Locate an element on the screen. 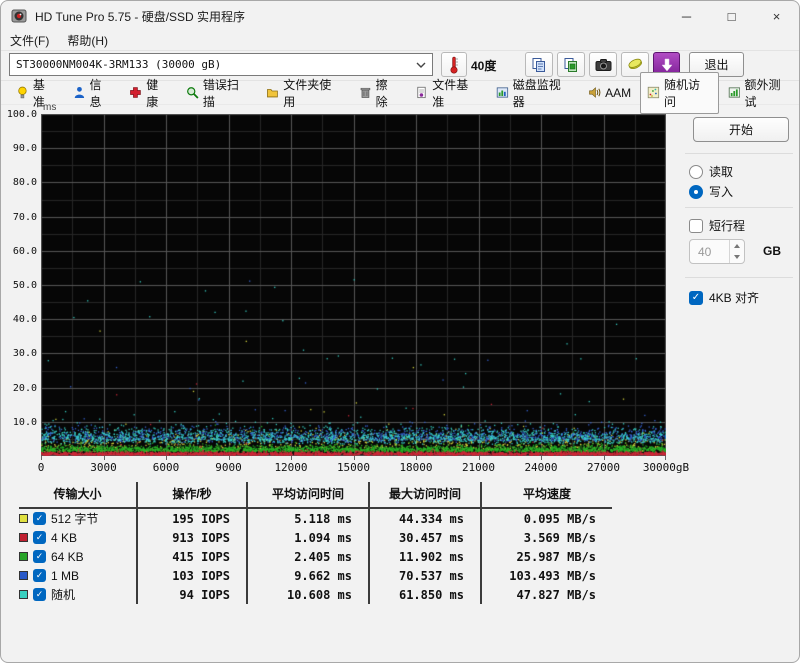  y-tick-label: 90.0 is located at coordinates (24, 149).